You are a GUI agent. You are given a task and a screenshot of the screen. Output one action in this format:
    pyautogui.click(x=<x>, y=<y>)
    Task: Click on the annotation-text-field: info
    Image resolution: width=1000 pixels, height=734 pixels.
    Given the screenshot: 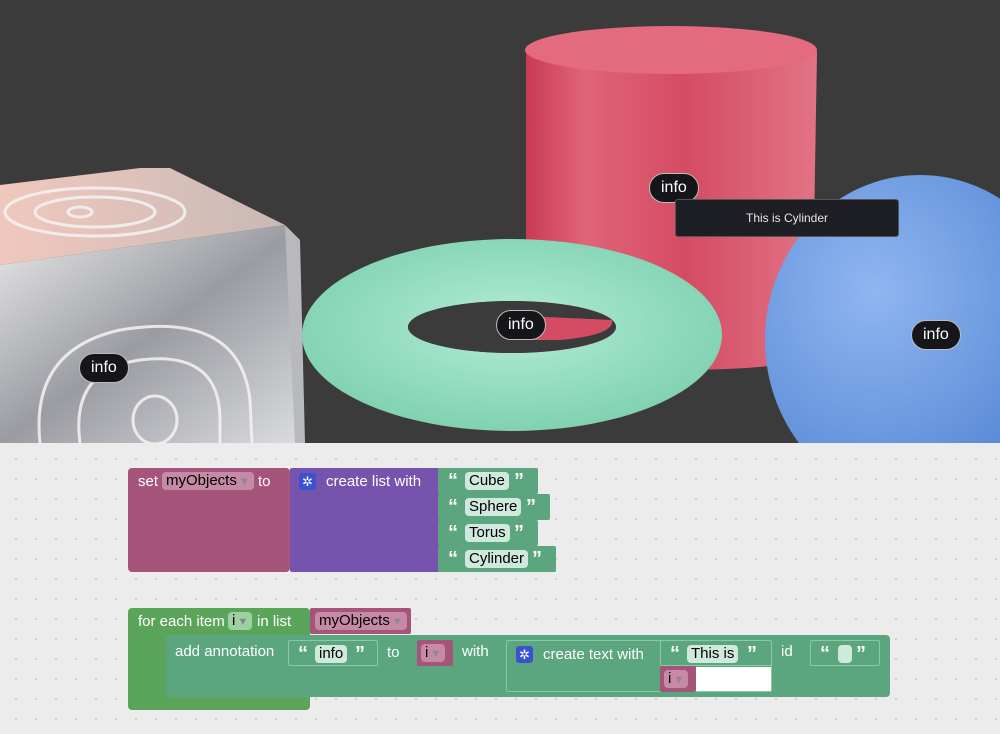 What is the action you would take?
    pyautogui.click(x=331, y=654)
    